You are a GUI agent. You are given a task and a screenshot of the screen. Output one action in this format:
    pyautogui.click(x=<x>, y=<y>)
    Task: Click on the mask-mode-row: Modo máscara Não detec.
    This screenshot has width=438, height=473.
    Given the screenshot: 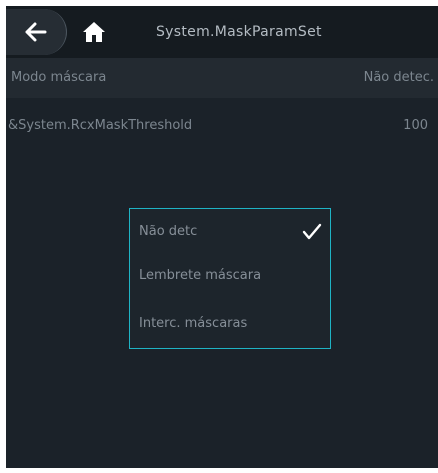 What is the action you would take?
    pyautogui.click(x=222, y=78)
    